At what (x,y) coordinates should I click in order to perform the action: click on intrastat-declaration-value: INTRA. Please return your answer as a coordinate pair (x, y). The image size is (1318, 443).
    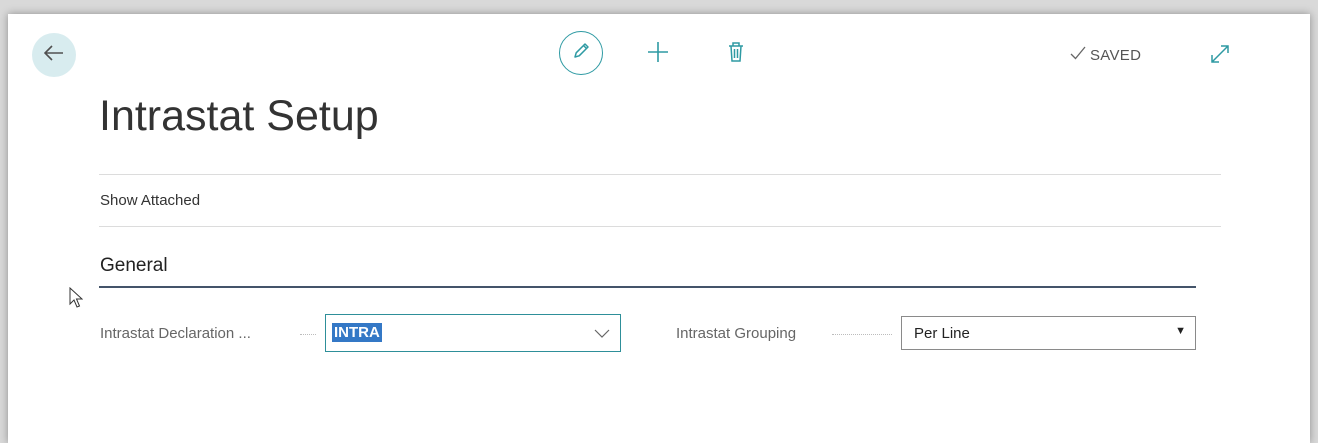
    Looking at the image, I should click on (357, 332).